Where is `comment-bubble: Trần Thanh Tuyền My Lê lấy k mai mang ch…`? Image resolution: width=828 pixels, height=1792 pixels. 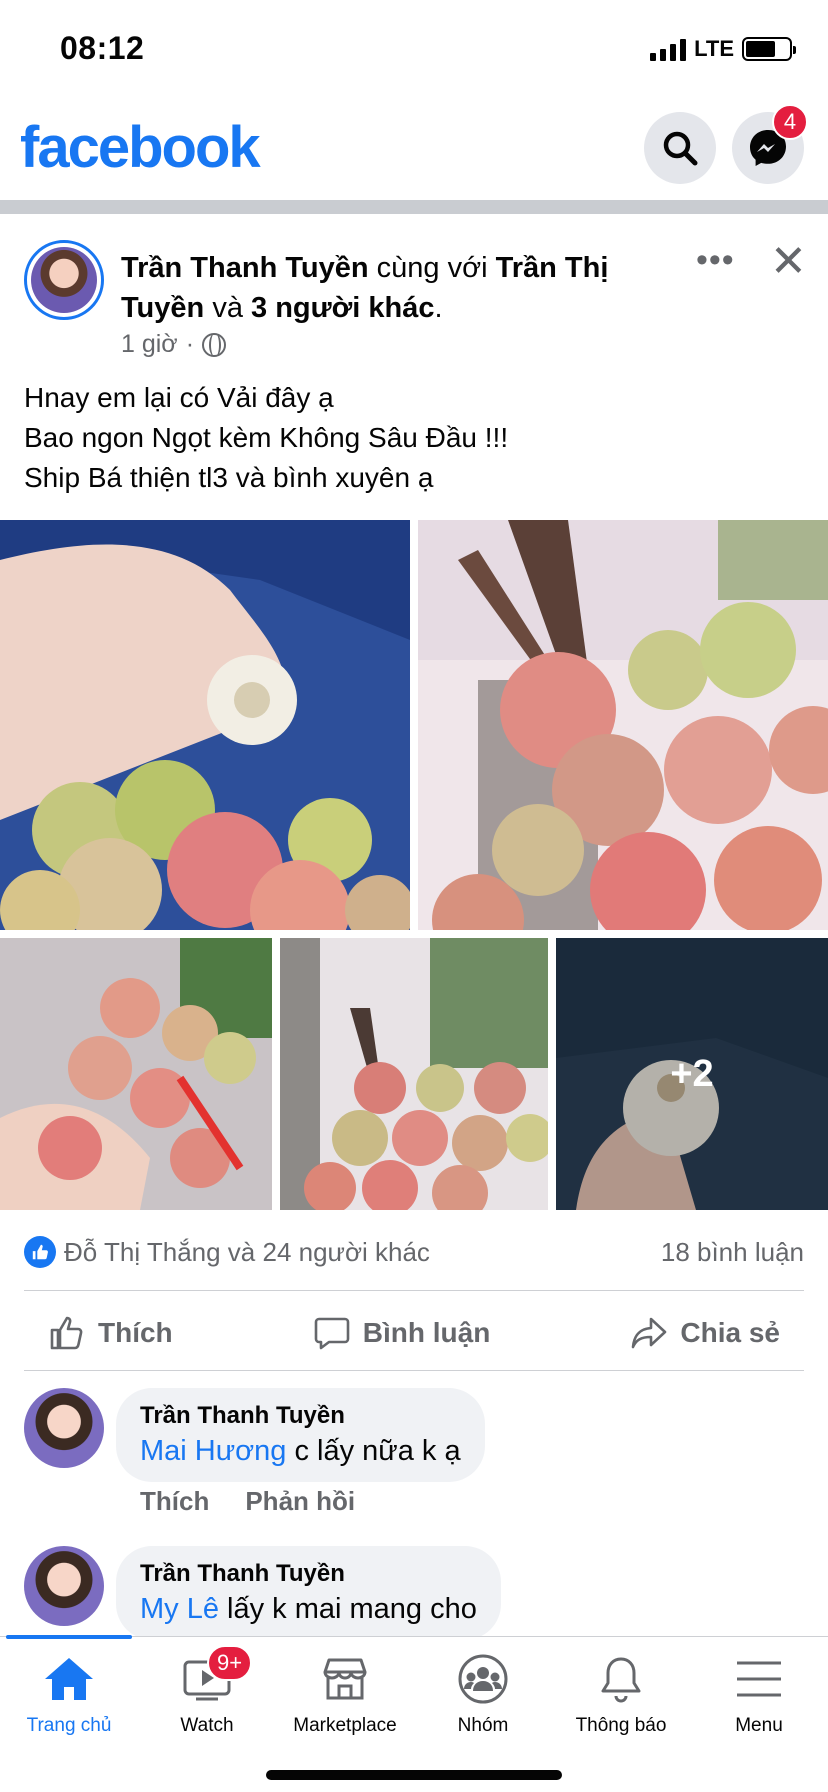 comment-bubble: Trần Thanh Tuyền My Lê lấy k mai mang ch… is located at coordinates (308, 1593).